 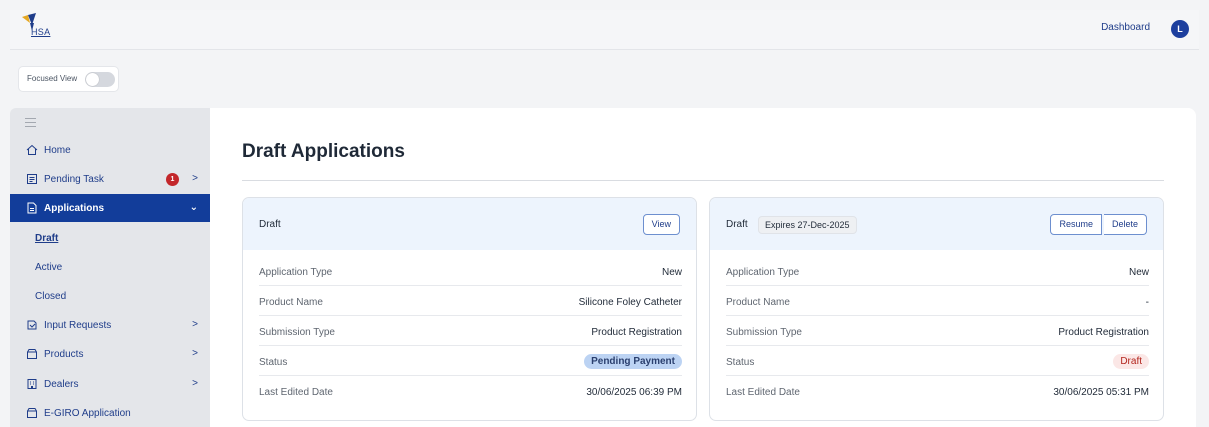 What do you see at coordinates (936, 224) in the screenshot?
I see `card-header: Draft Expires 27-Dec-2025 Resume Delete` at bounding box center [936, 224].